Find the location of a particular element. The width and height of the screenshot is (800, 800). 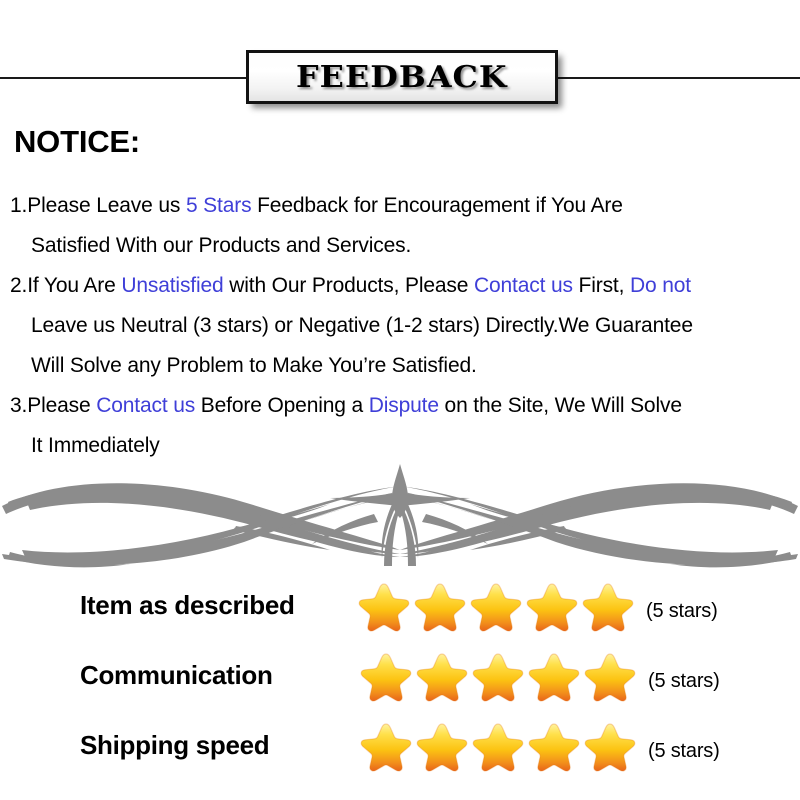

notice-text: 1.Please Leave us is located at coordinates (98, 205).